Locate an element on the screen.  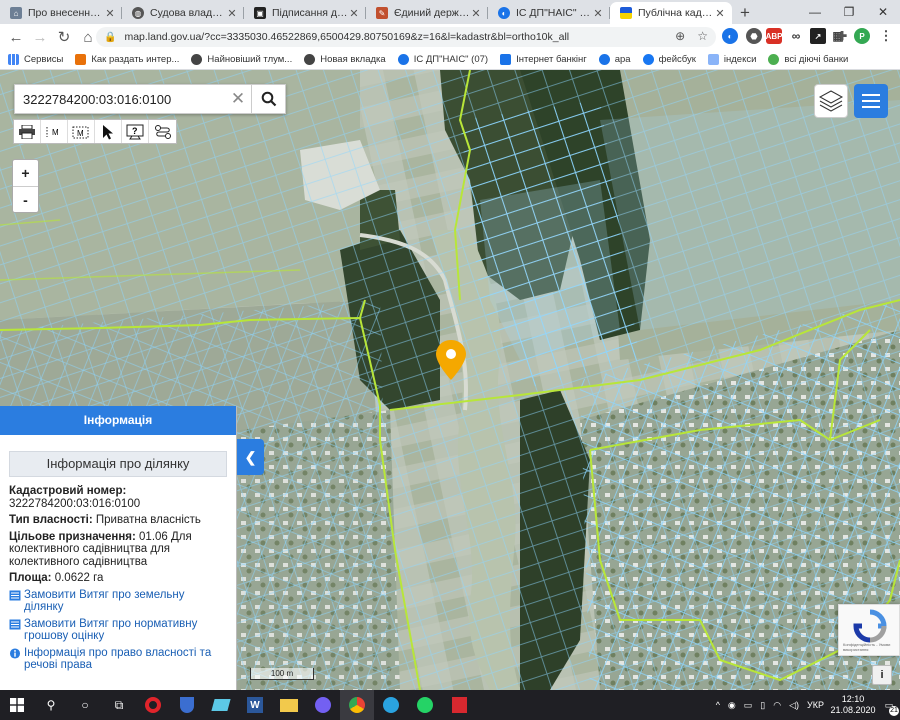
bookmark-item: Інтернет банкінг is located at coordinates (543, 59).